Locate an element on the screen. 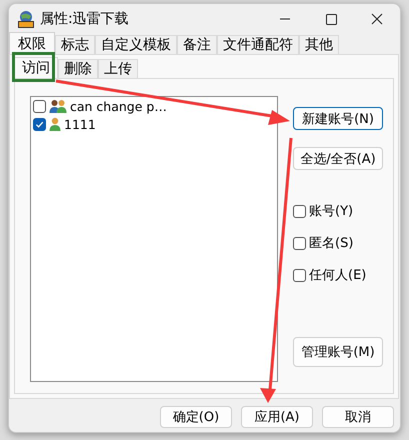 The height and width of the screenshot is (440, 409). account-button: 全选/全否(A) is located at coordinates (338, 158).